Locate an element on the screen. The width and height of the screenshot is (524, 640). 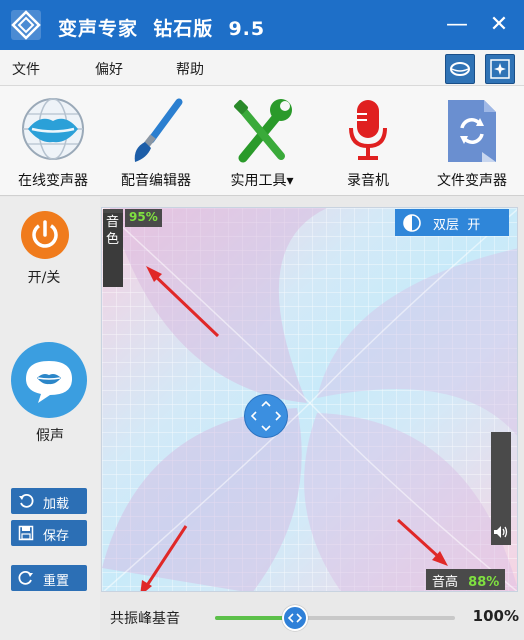
effects-button is located at coordinates (500, 69).